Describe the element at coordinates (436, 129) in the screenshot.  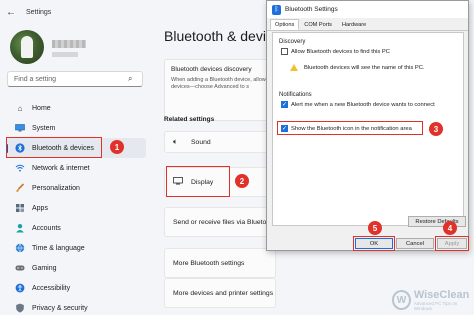
I see `step-badge-3: 3` at that location.